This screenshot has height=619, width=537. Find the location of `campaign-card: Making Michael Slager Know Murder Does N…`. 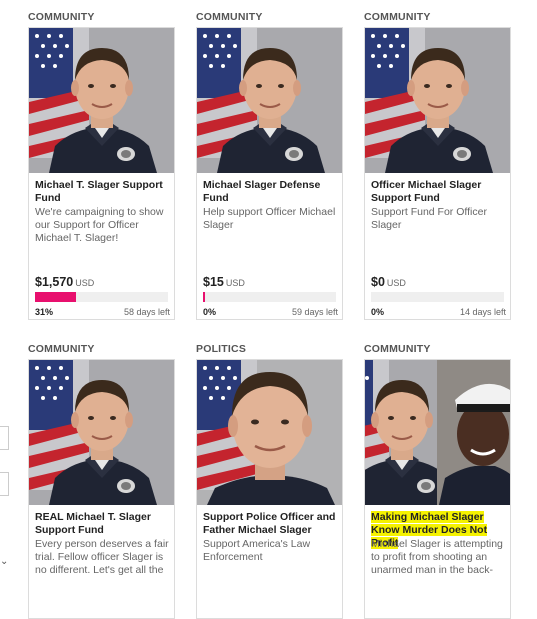

campaign-card: Making Michael Slager Know Murder Does N… is located at coordinates (437, 489).